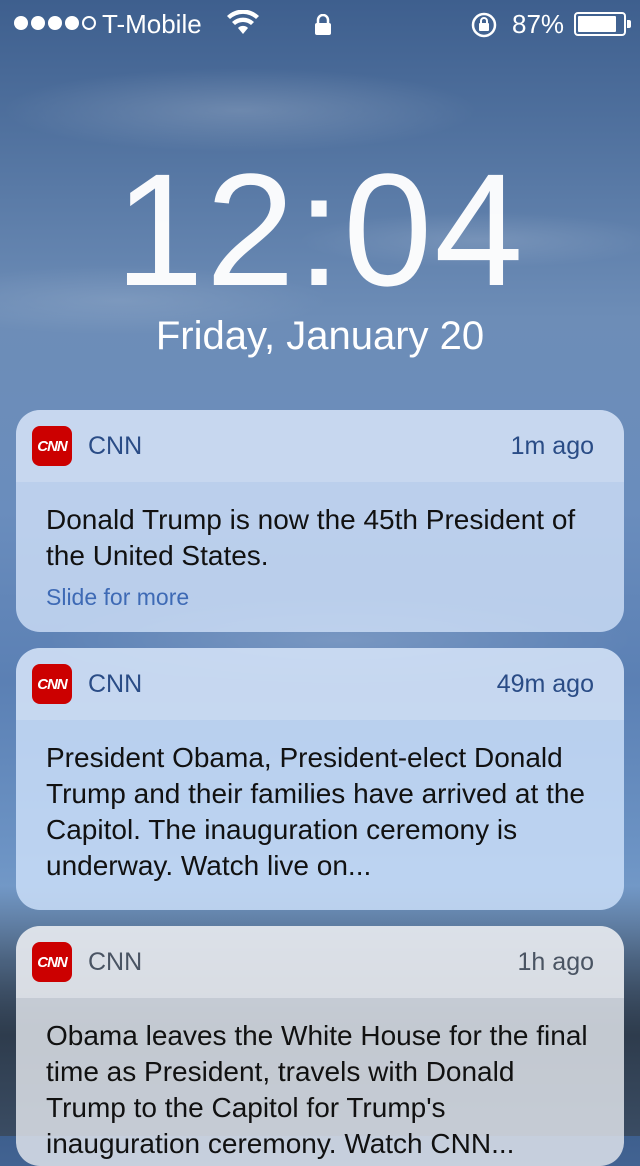  What do you see at coordinates (243, 26) in the screenshot?
I see `wifi-icon` at bounding box center [243, 26].